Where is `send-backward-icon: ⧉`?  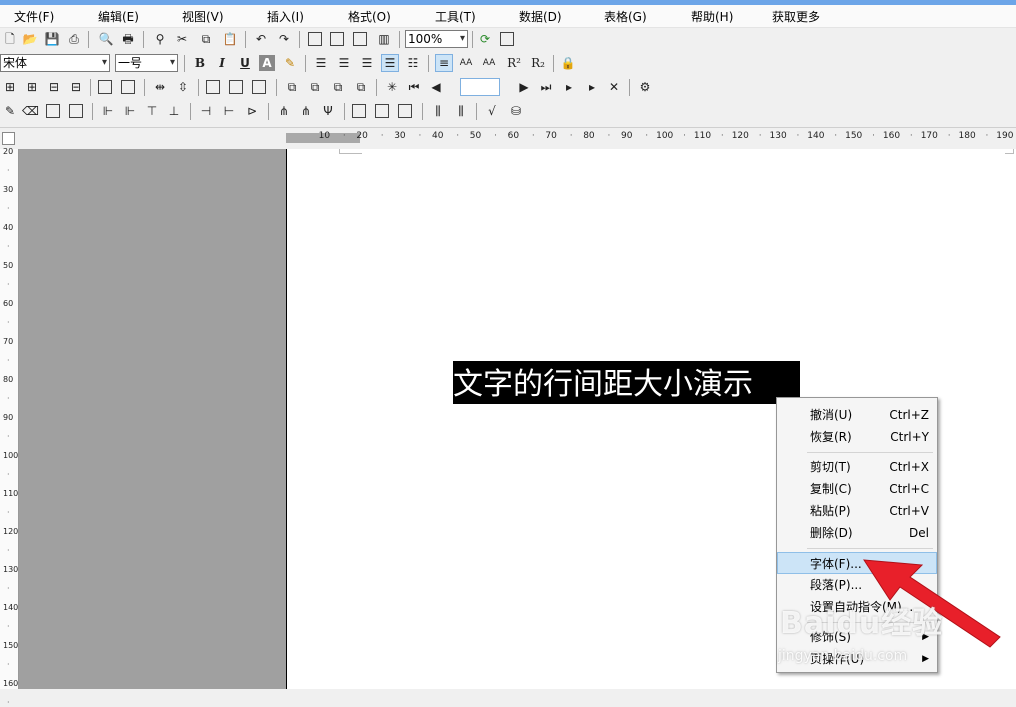 send-backward-icon: ⧉ is located at coordinates (361, 87).